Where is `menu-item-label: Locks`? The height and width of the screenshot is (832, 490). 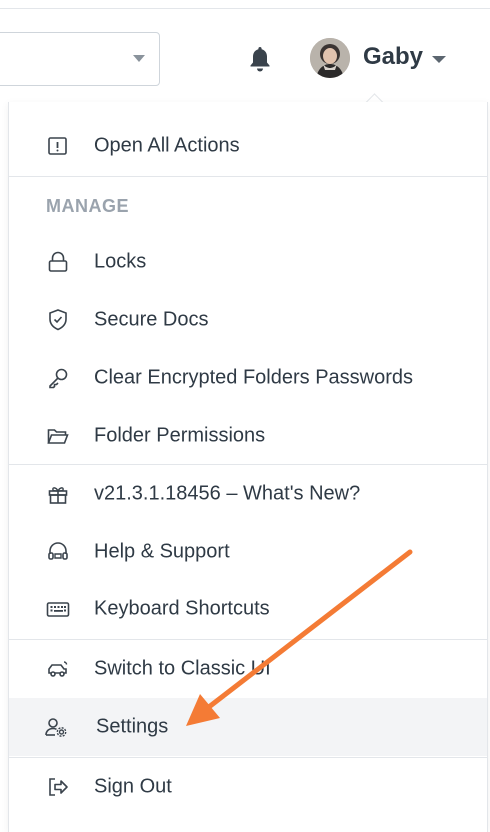
menu-item-label: Locks is located at coordinates (120, 261).